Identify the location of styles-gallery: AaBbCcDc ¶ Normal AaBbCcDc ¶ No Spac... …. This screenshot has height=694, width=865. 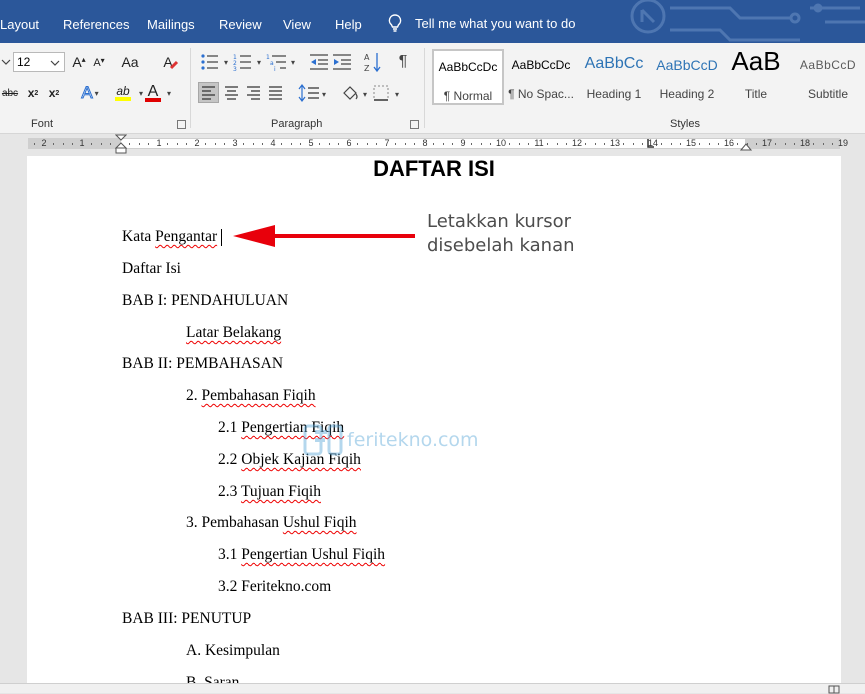
(647, 78).